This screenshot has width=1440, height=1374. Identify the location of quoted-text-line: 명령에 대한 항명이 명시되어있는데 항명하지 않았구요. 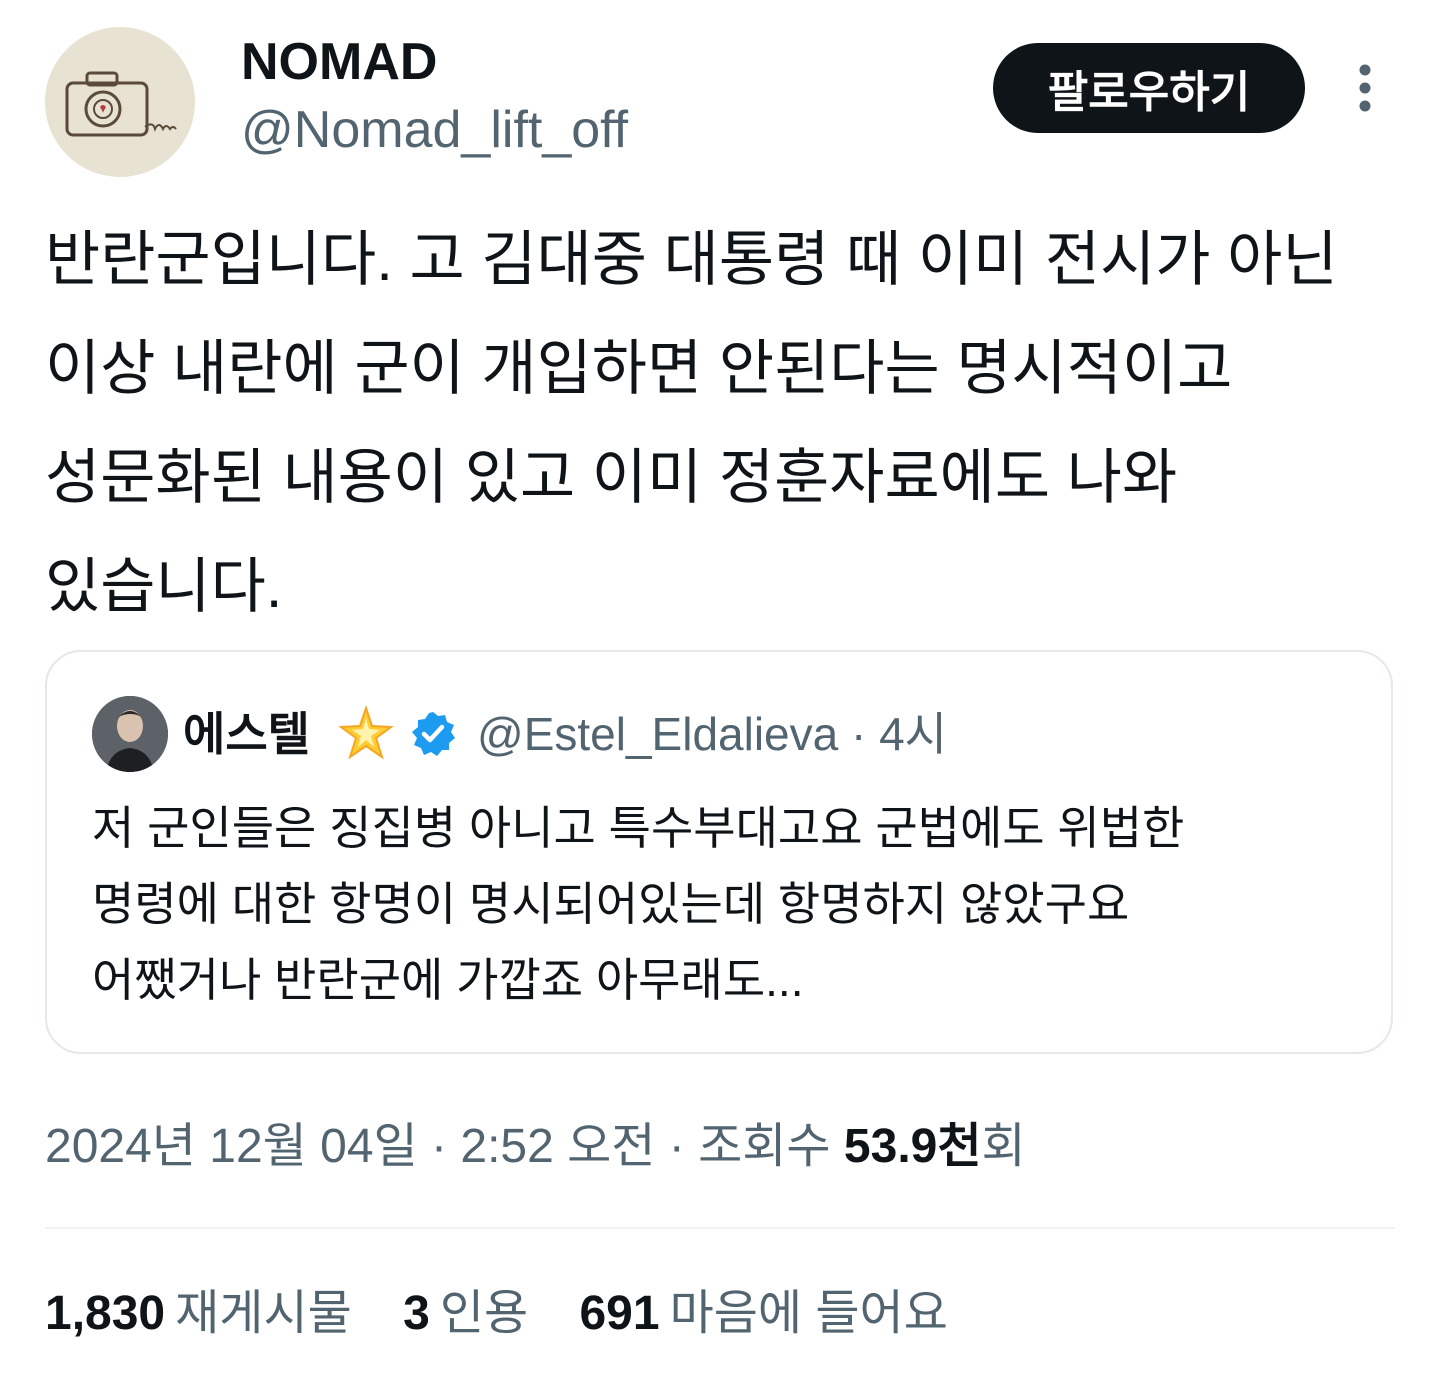
(611, 904).